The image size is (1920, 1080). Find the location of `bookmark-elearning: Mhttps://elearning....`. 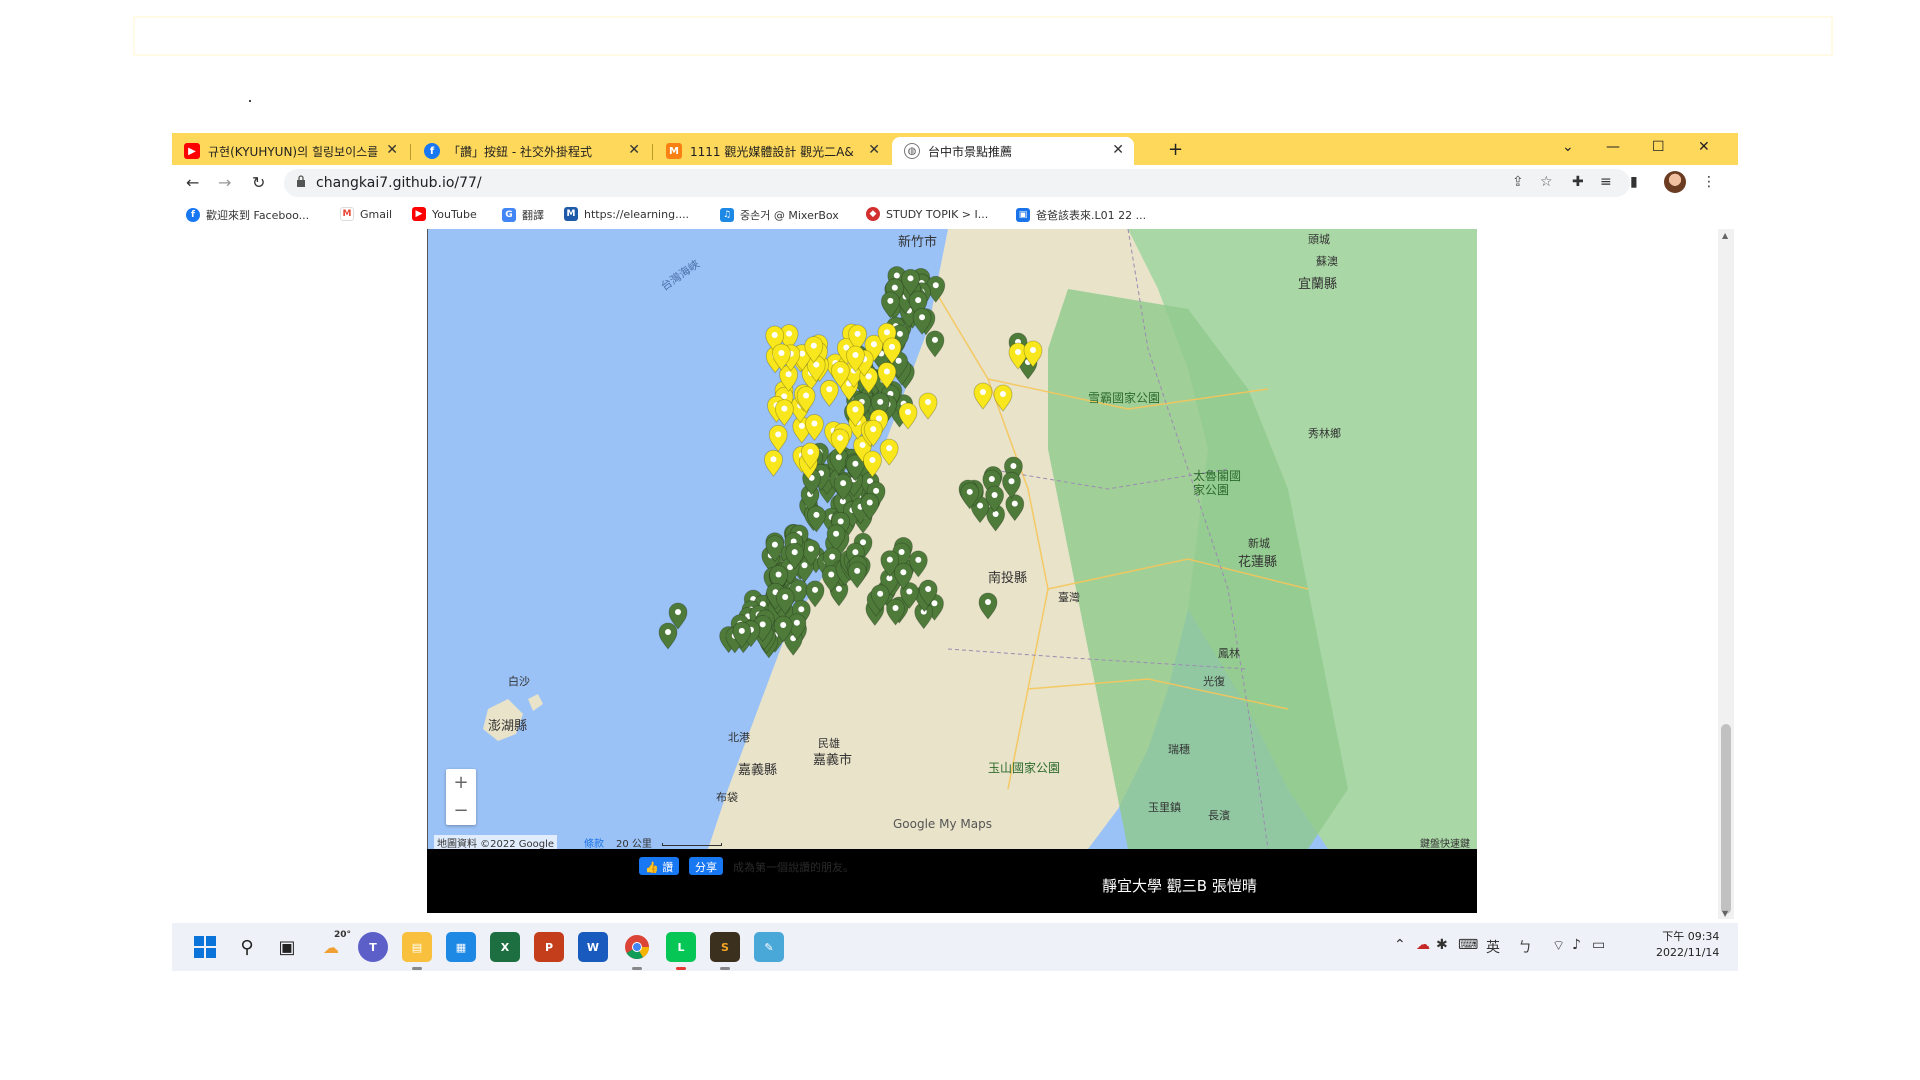

bookmark-elearning: Mhttps://elearning.... is located at coordinates (626, 214).